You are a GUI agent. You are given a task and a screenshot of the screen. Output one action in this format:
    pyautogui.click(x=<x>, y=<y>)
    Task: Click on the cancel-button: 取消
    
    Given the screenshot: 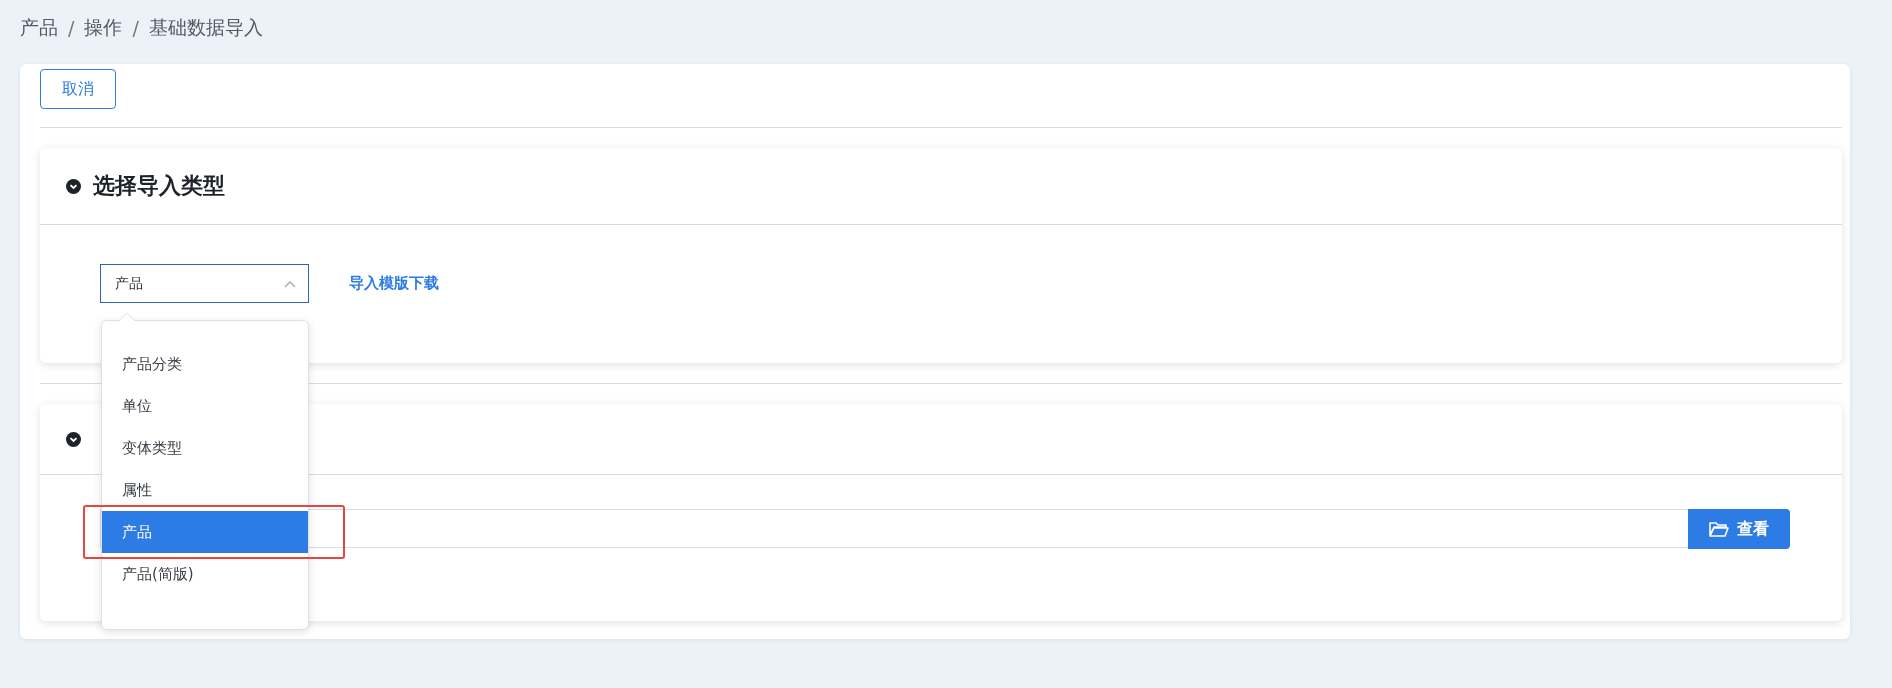 What is the action you would take?
    pyautogui.click(x=78, y=89)
    